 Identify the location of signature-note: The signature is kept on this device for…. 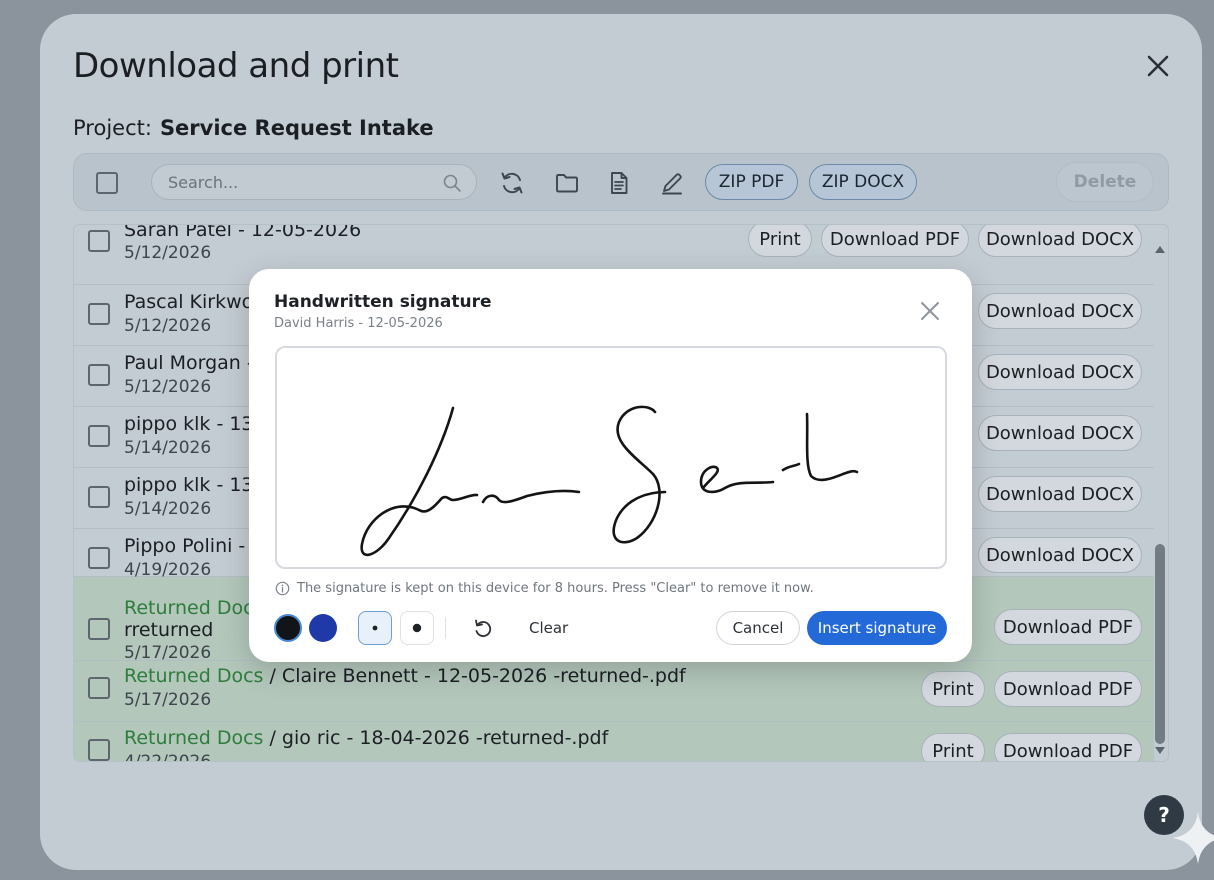
(544, 588).